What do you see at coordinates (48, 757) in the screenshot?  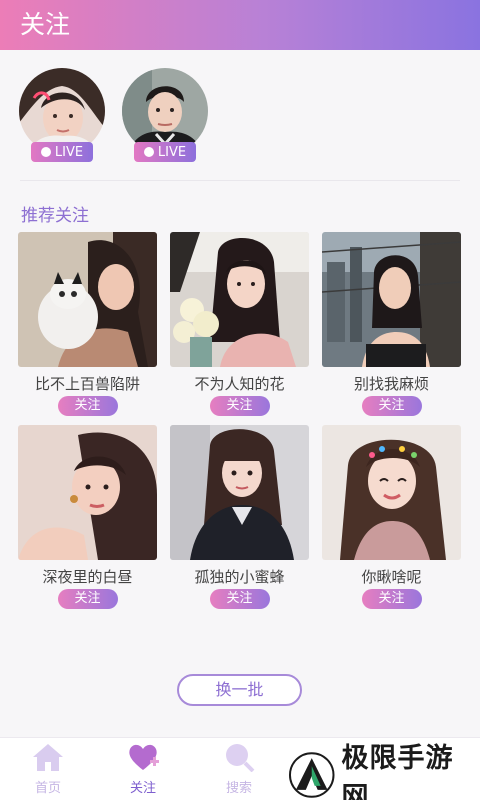 I see `house-icon` at bounding box center [48, 757].